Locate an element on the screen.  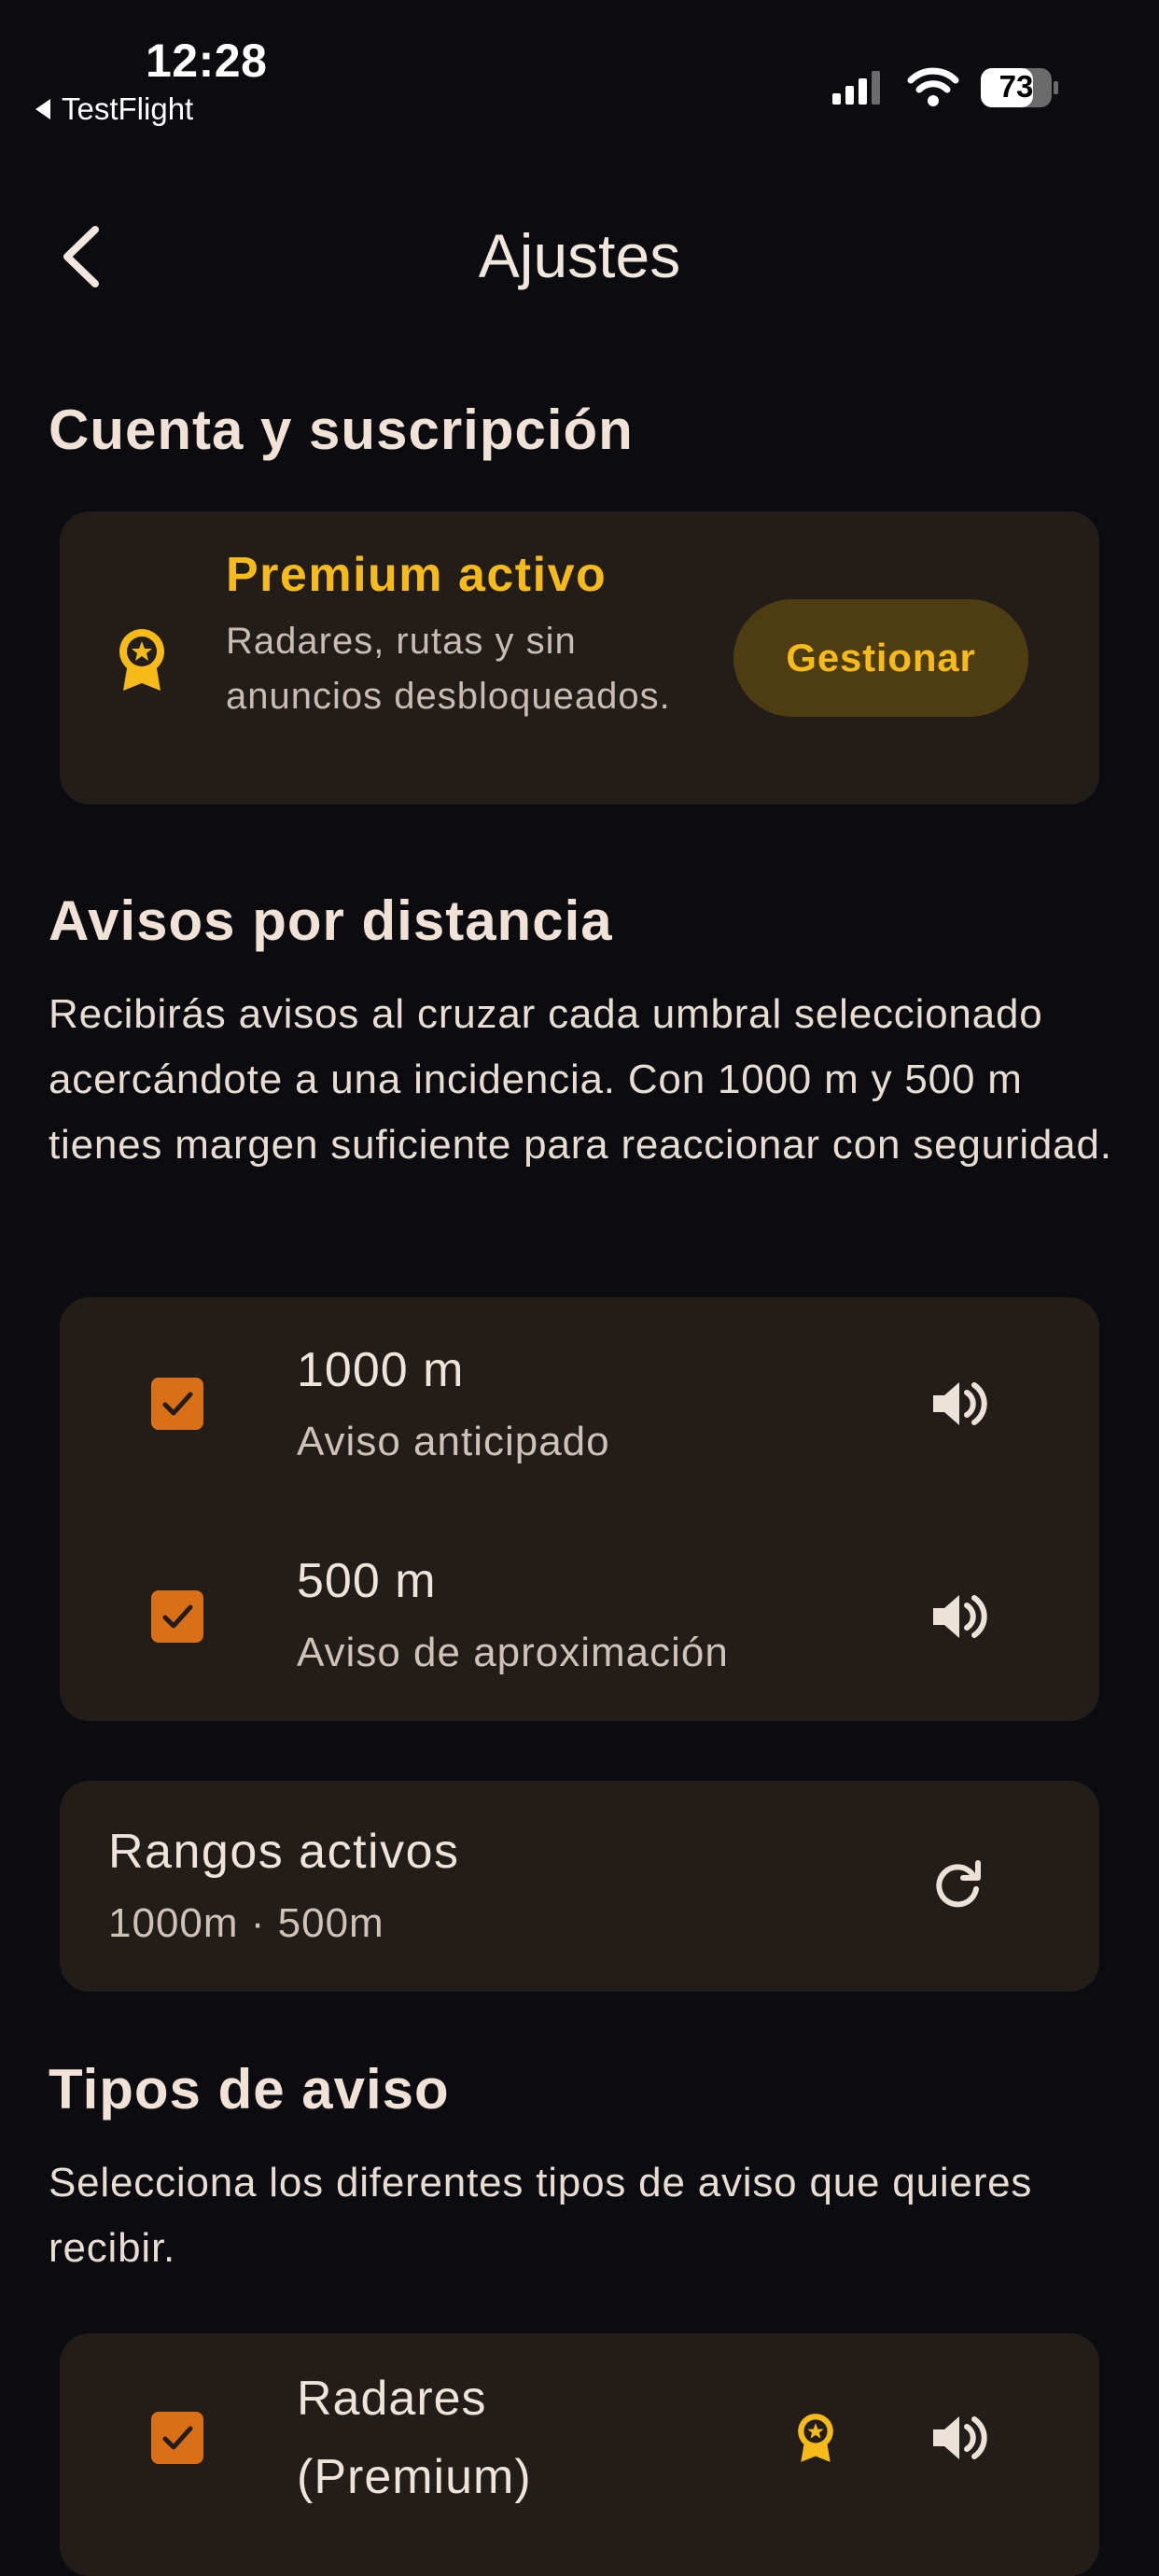
section-title-types: Tipos de aviso is located at coordinates (249, 2089).